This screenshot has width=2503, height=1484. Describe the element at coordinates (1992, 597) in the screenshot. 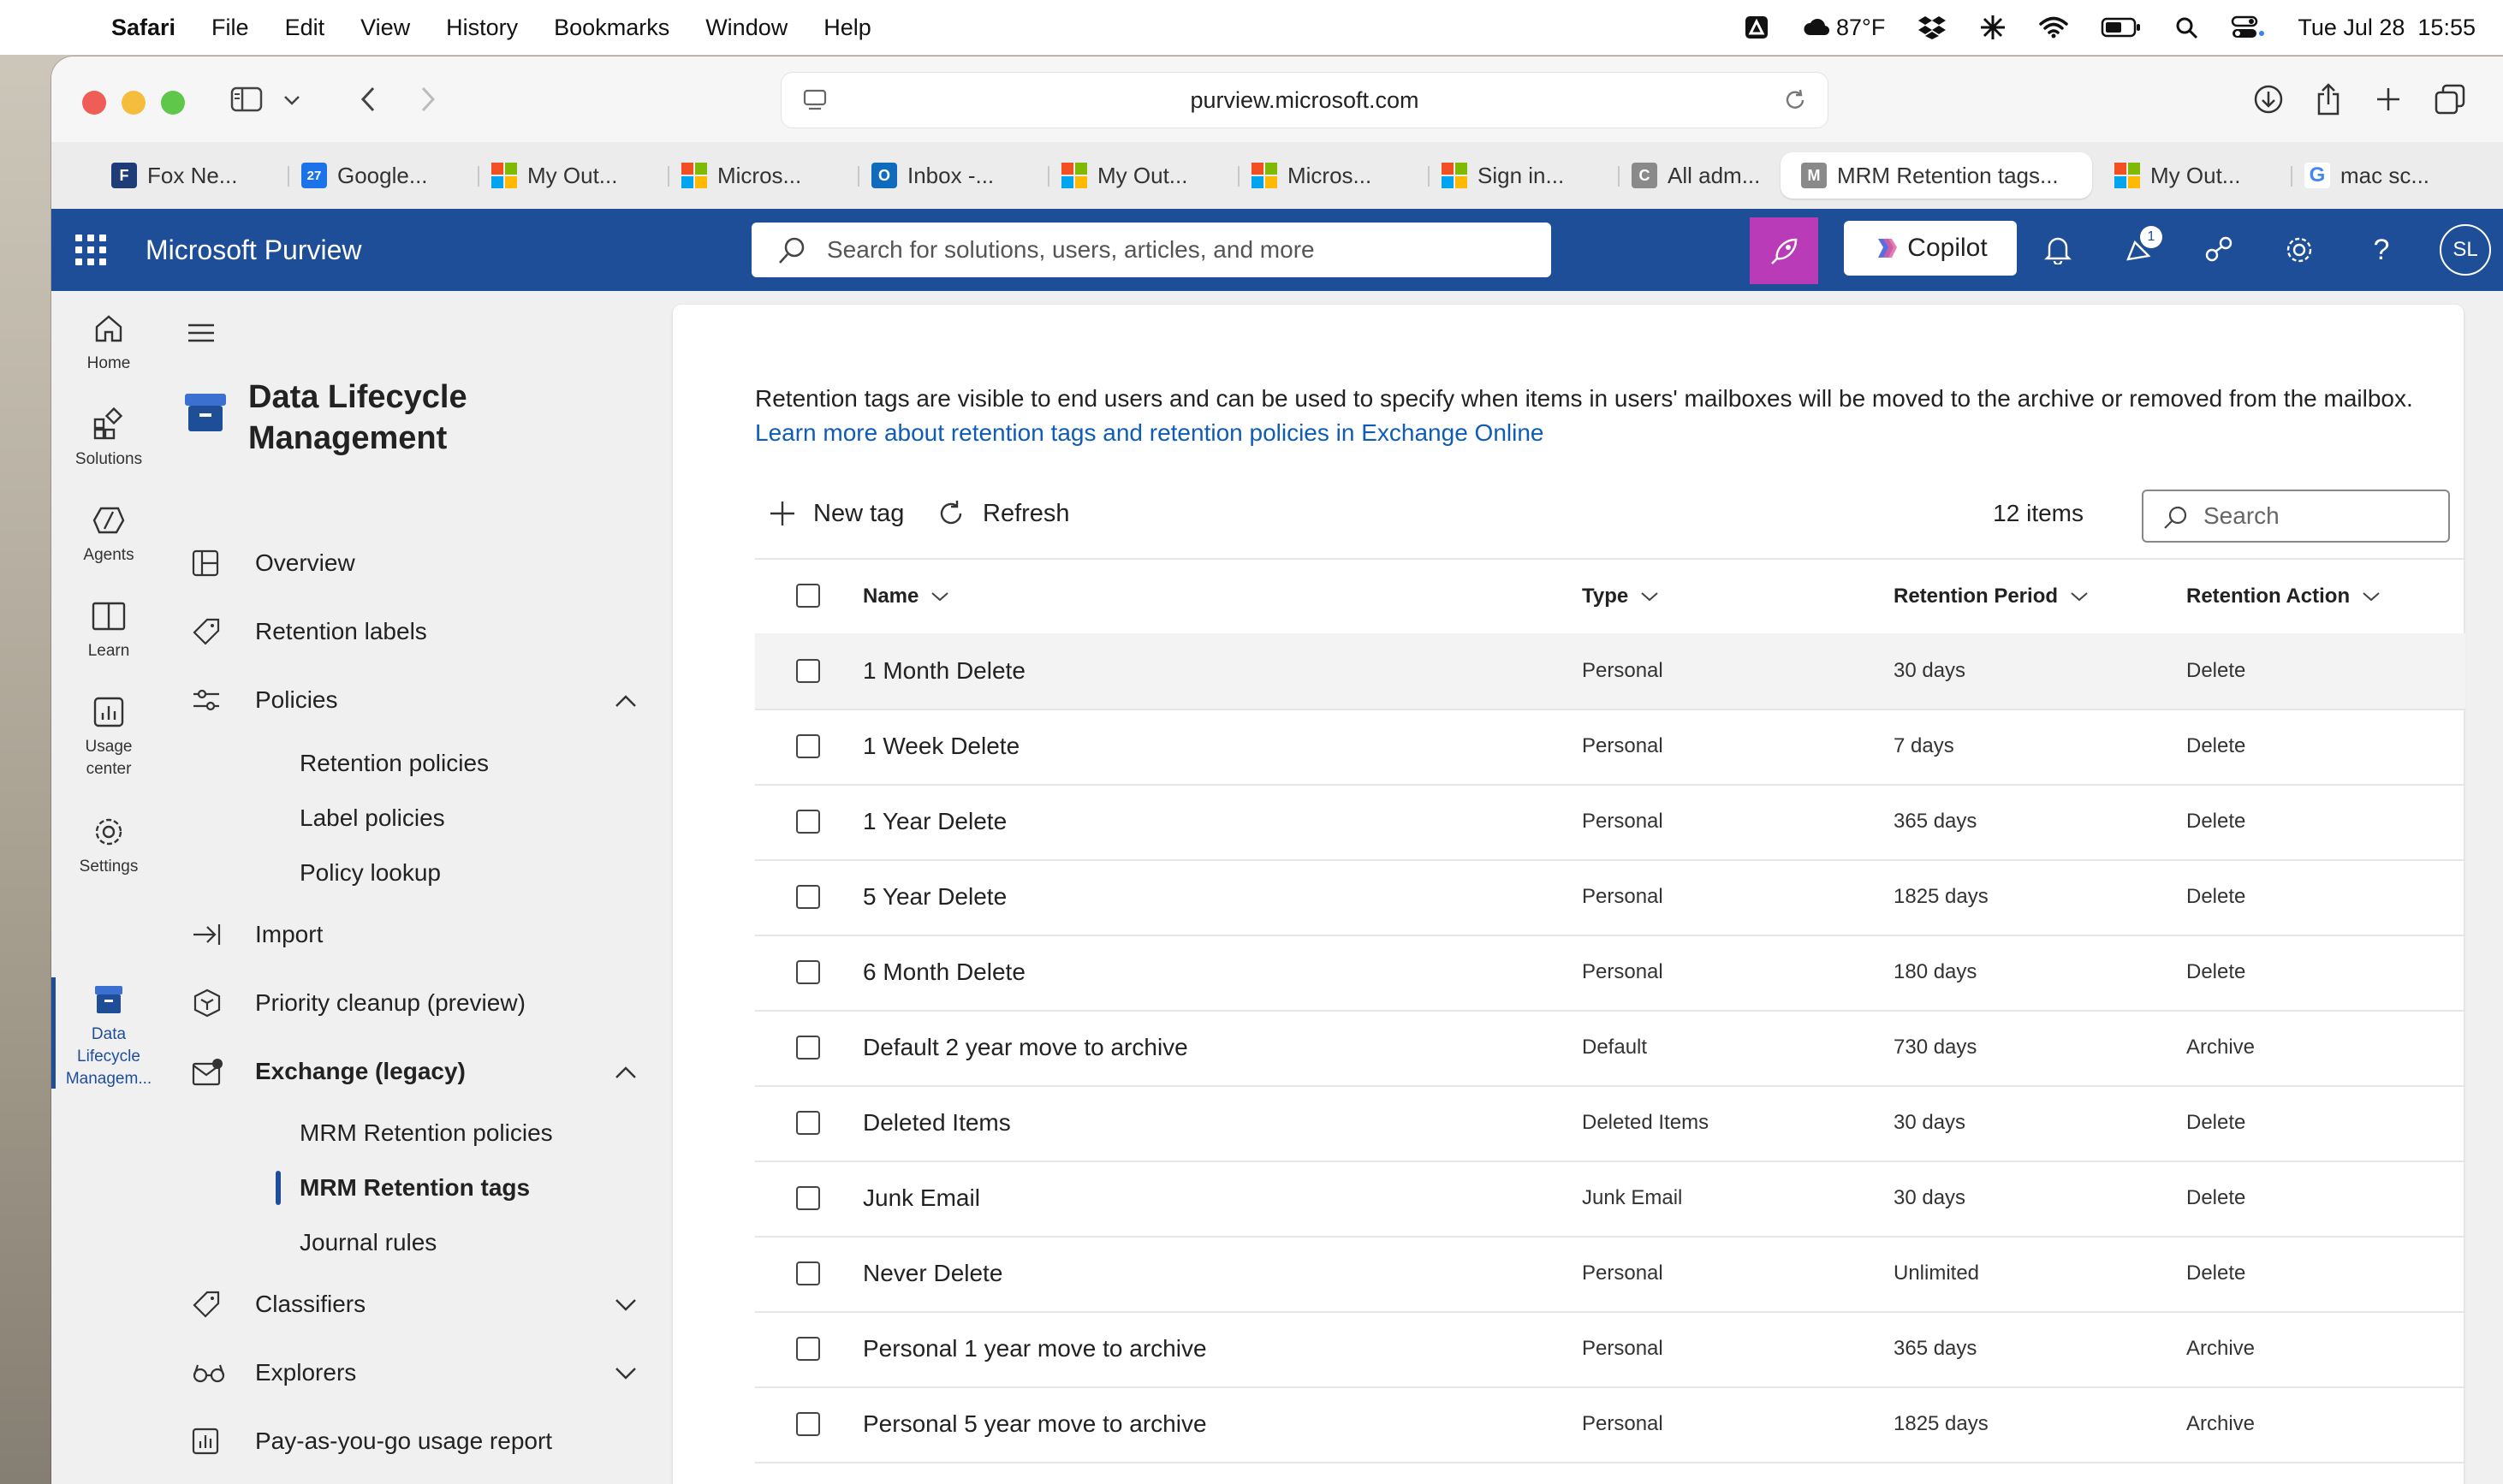

I see `column-header-retention-period: Retention Period` at that location.